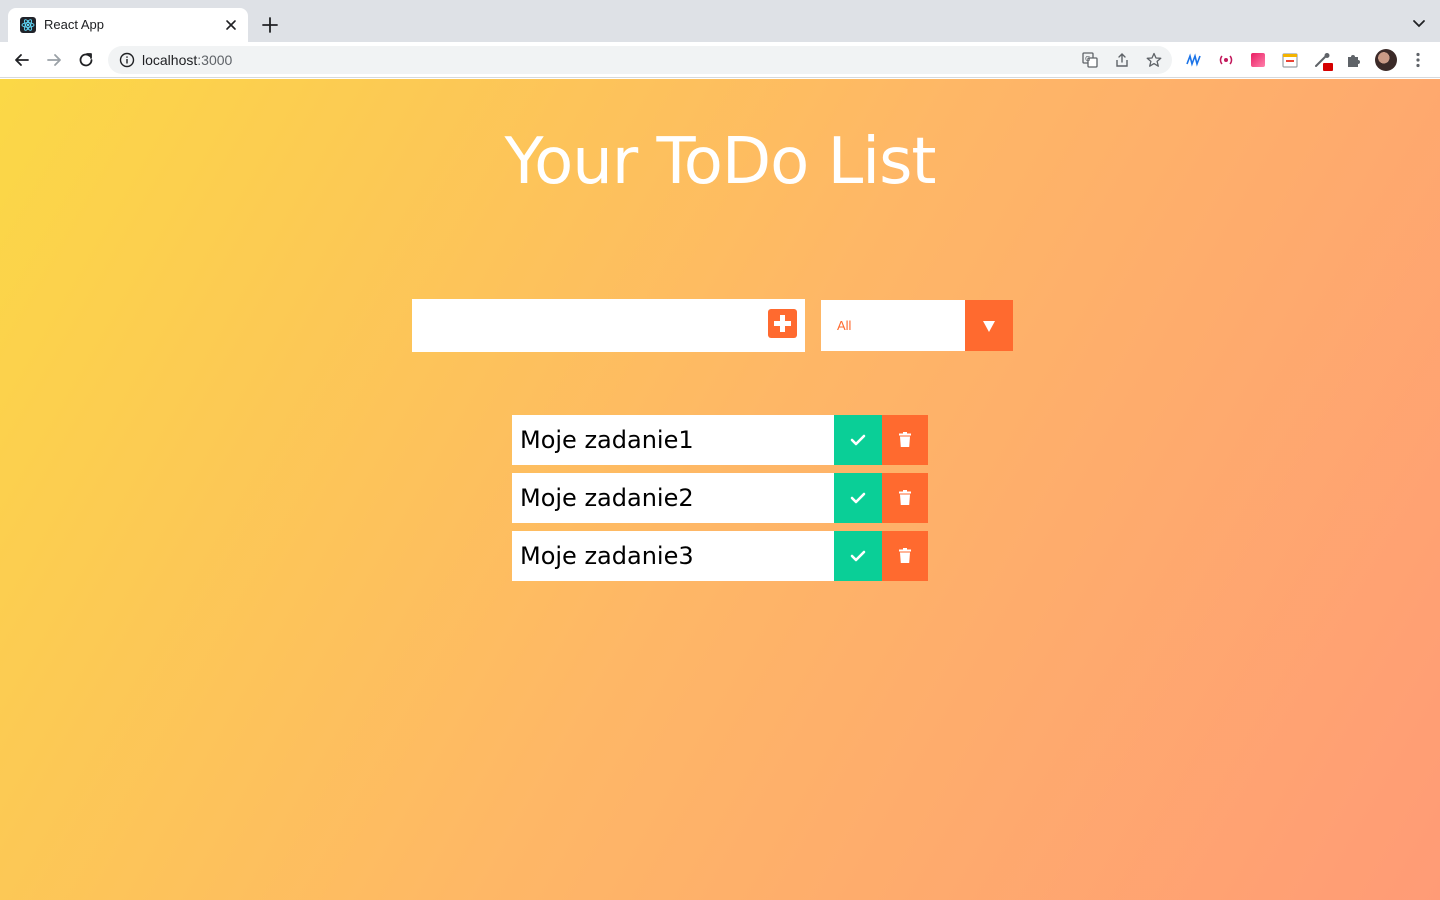 The width and height of the screenshot is (1440, 900). Describe the element at coordinates (128, 25) in the screenshot. I see `browser-tab: React App` at that location.